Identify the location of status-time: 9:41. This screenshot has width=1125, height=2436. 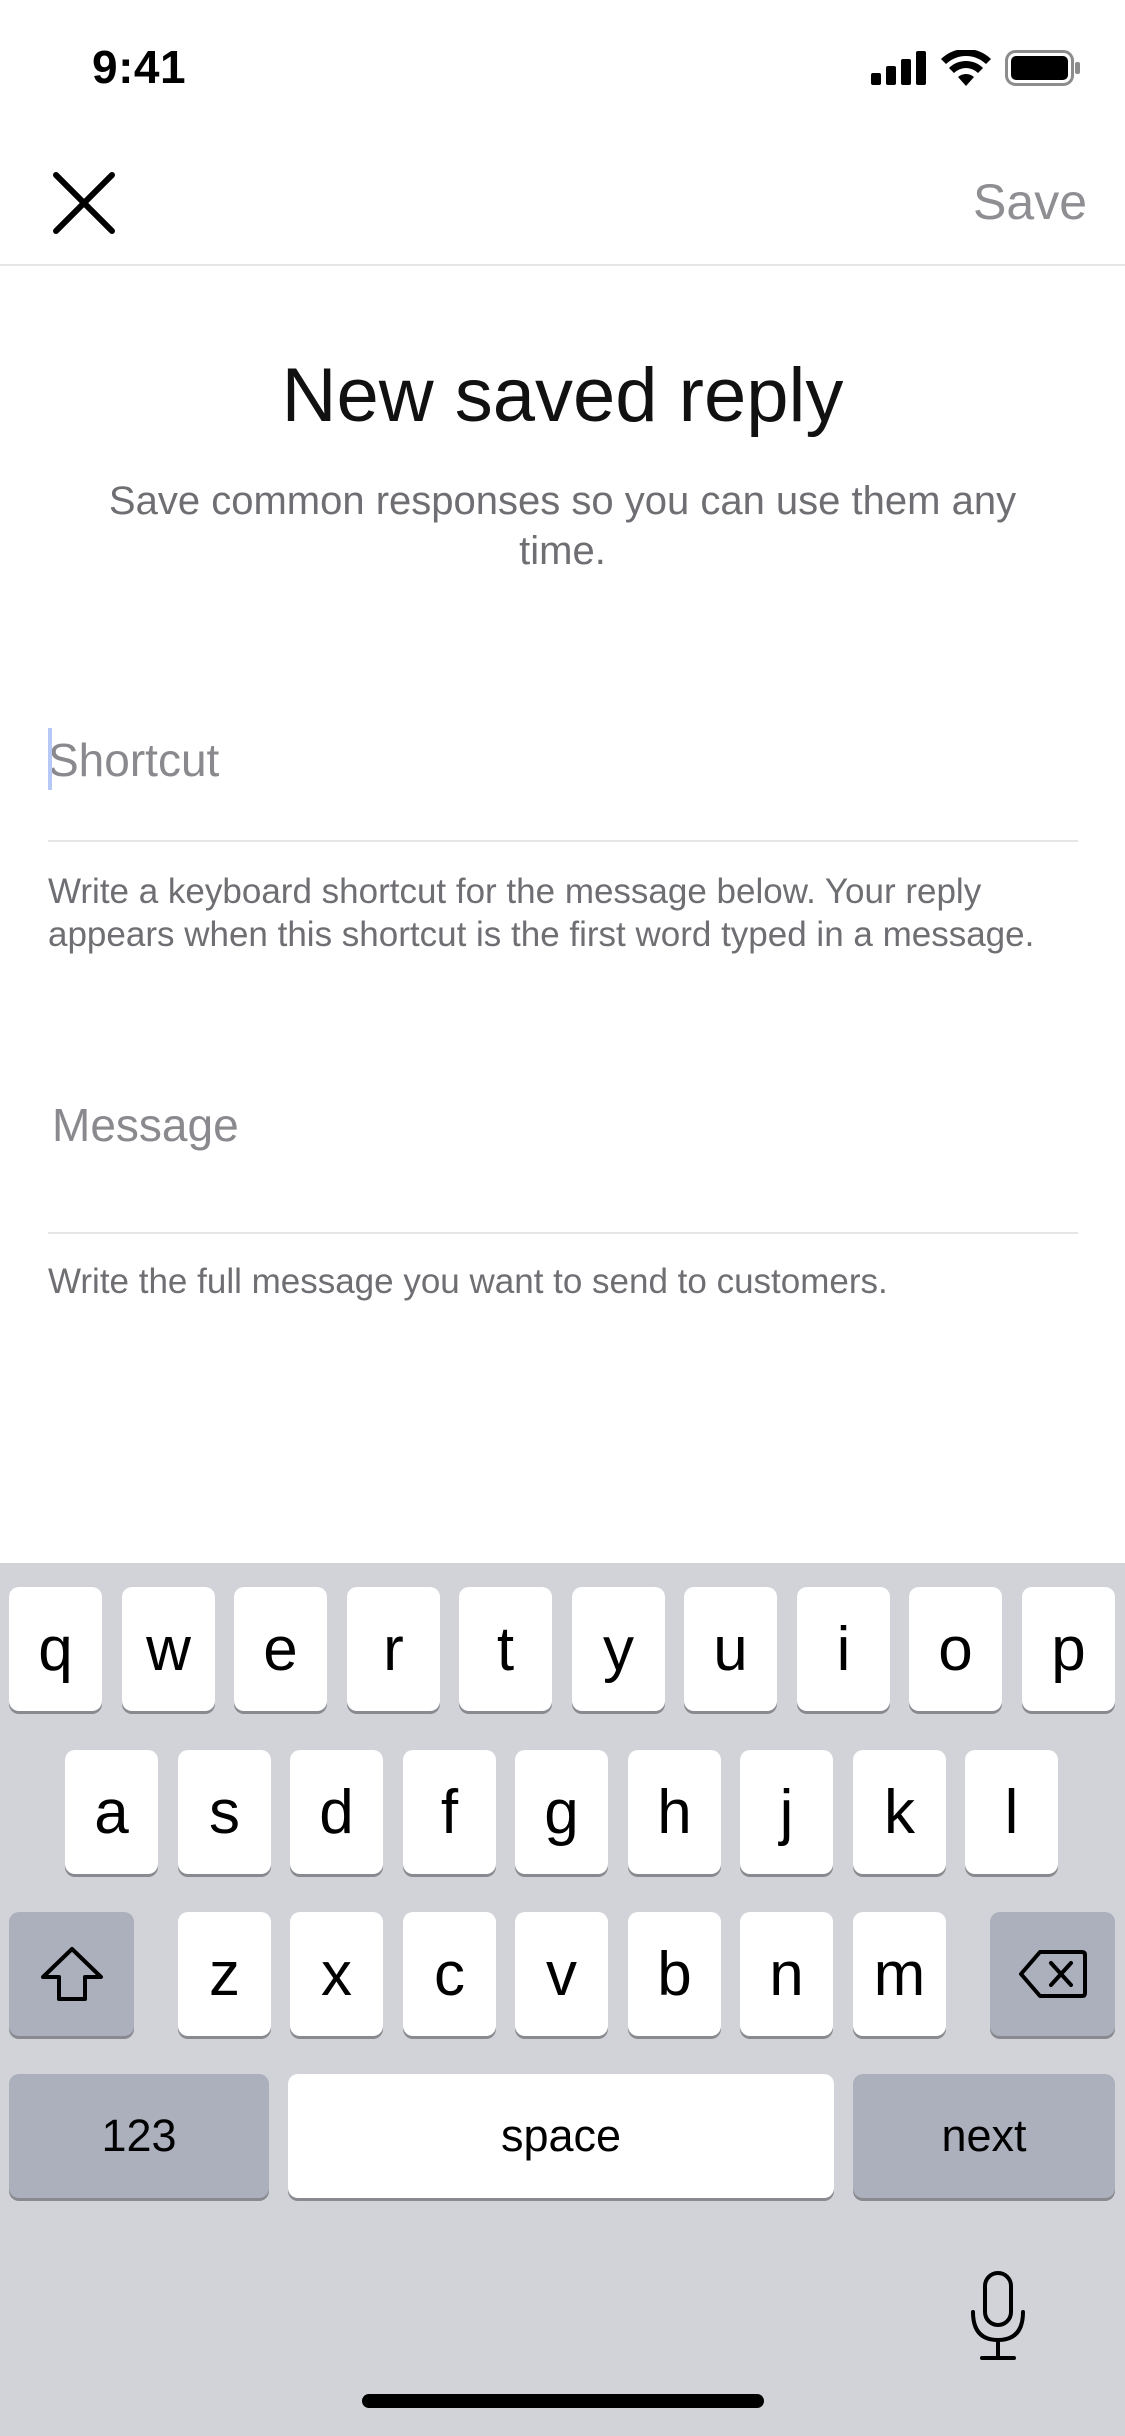
(139, 67).